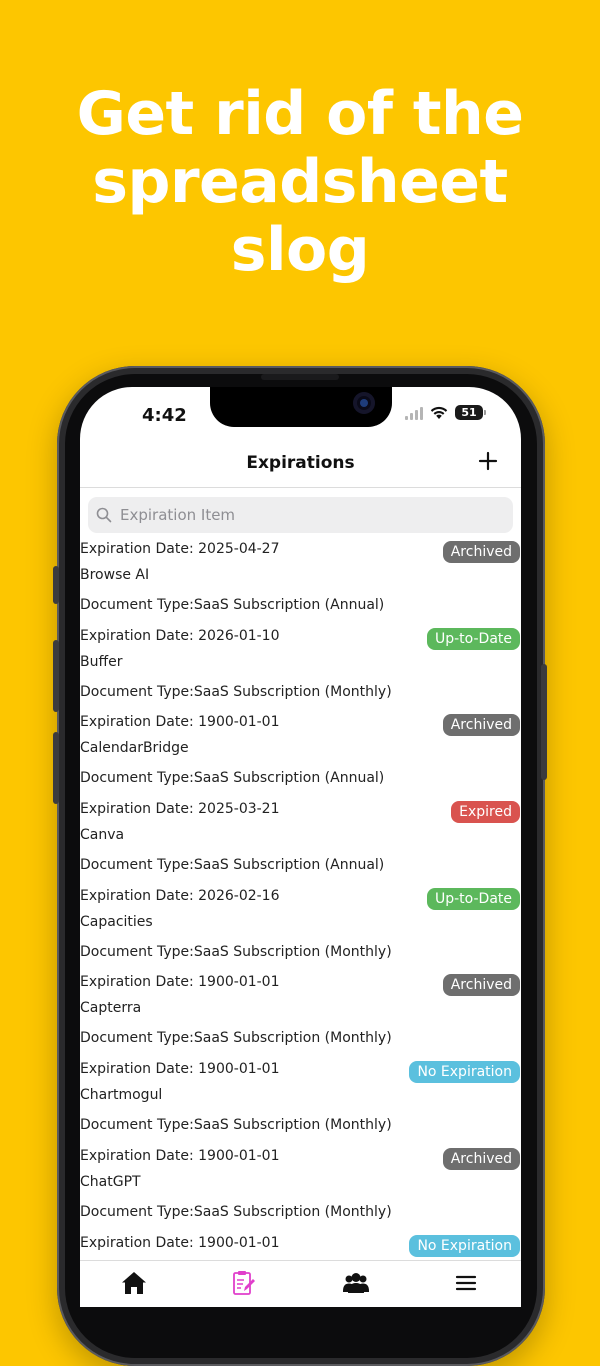 The width and height of the screenshot is (600, 1366). I want to click on volume-down-button, so click(56, 768).